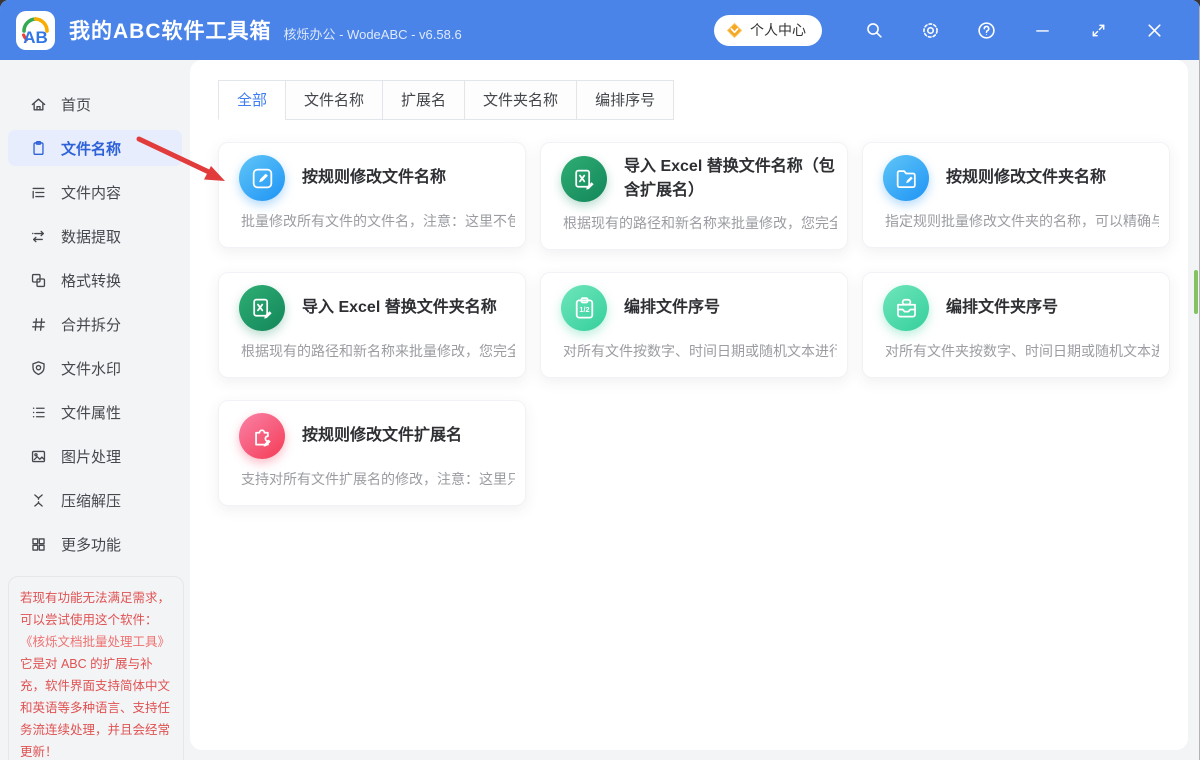  Describe the element at coordinates (91, 413) in the screenshot. I see `sidebar-item-label: 文件属性` at that location.